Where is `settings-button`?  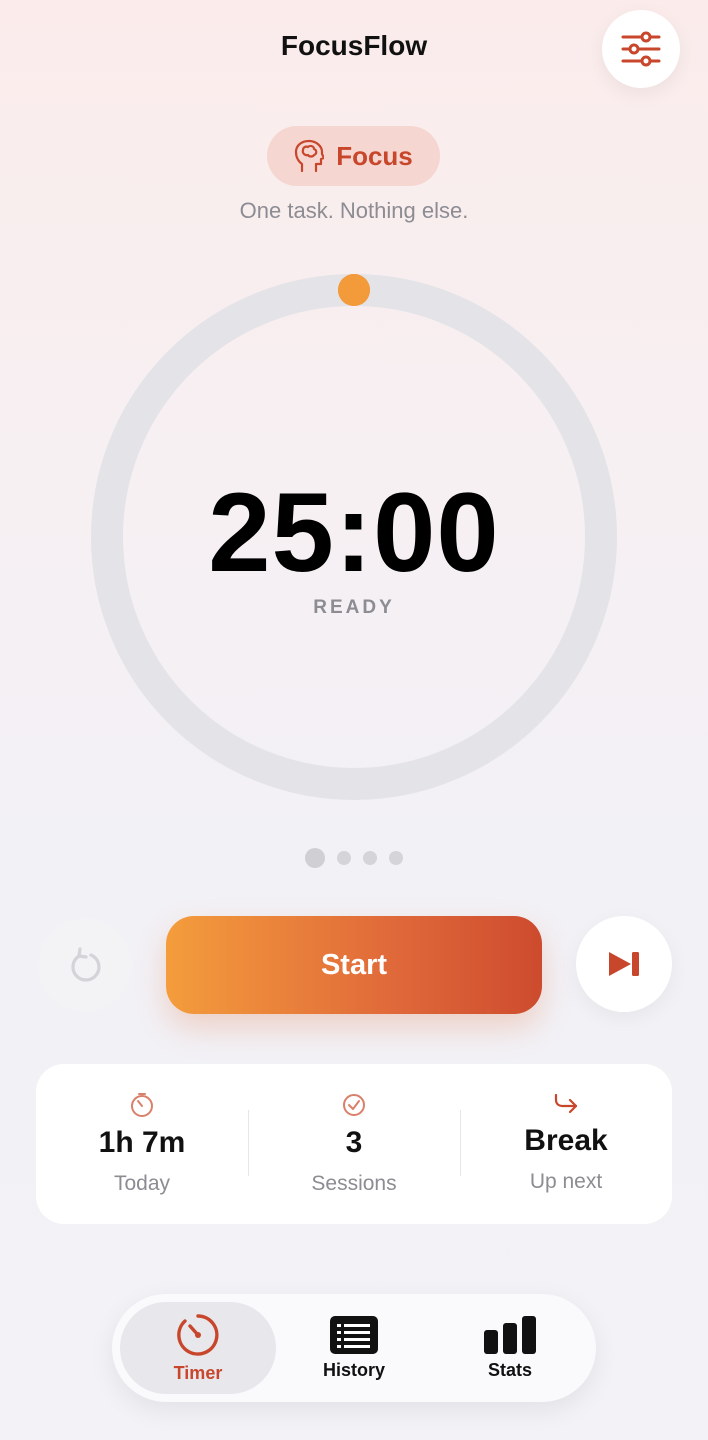
settings-button is located at coordinates (641, 49).